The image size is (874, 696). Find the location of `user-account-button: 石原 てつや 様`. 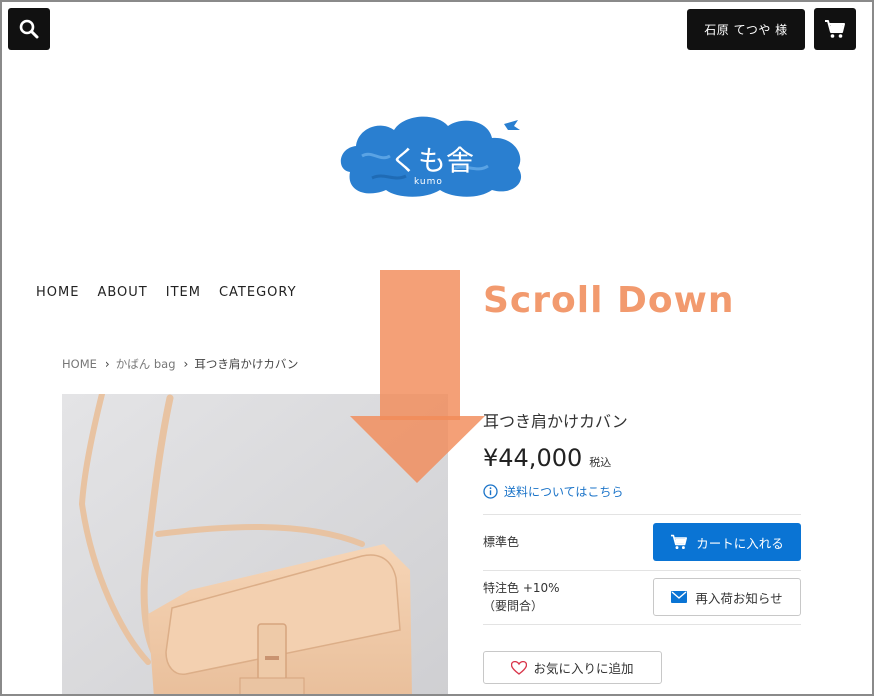

user-account-button: 石原 てつや 様 is located at coordinates (746, 29).